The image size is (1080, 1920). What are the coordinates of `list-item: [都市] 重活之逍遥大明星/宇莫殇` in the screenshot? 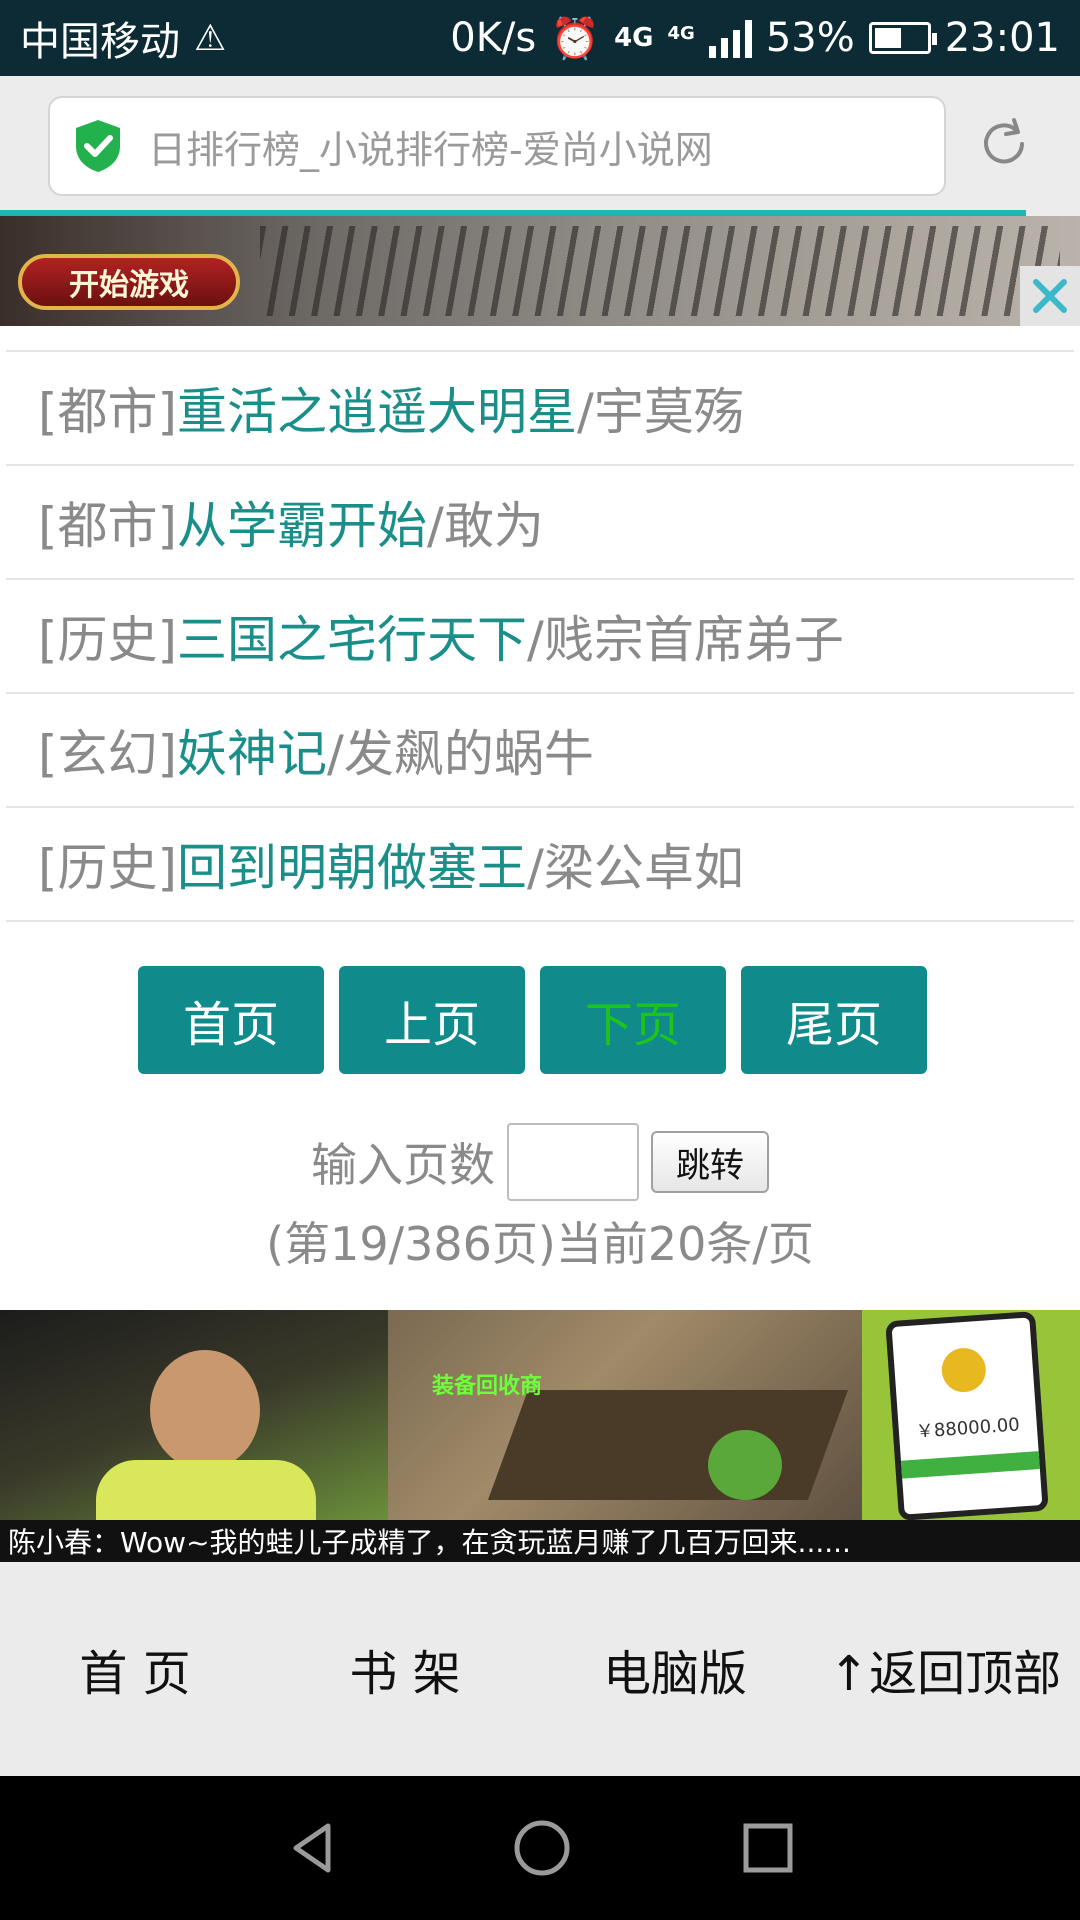 It's located at (540, 409).